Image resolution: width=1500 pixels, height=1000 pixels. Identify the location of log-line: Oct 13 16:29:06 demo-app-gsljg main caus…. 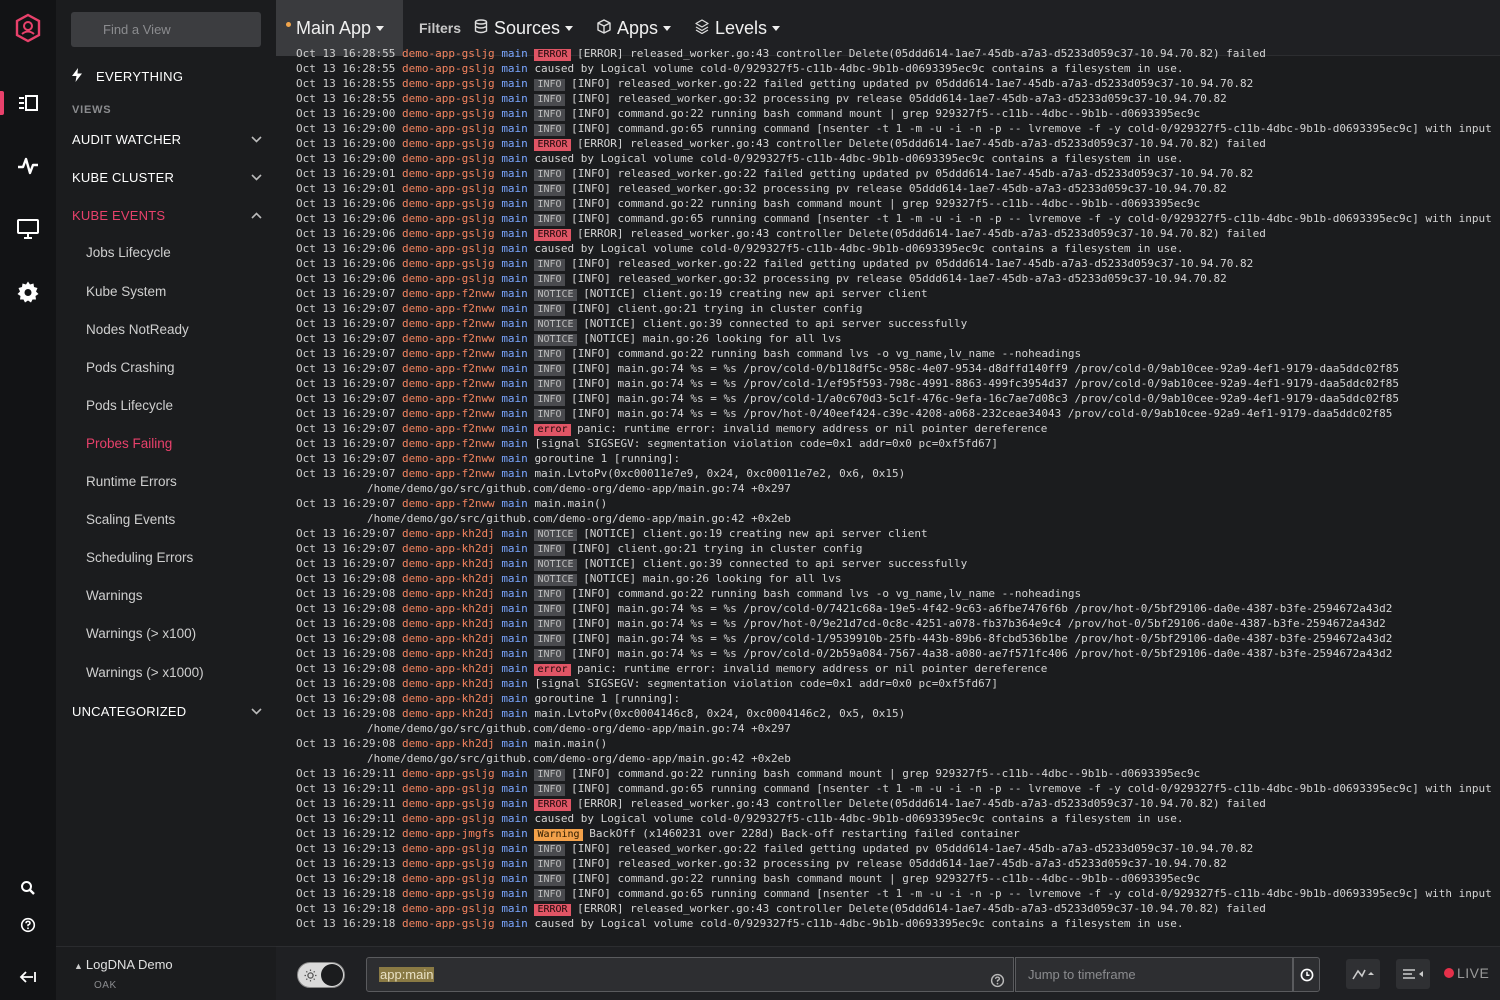
(896, 248).